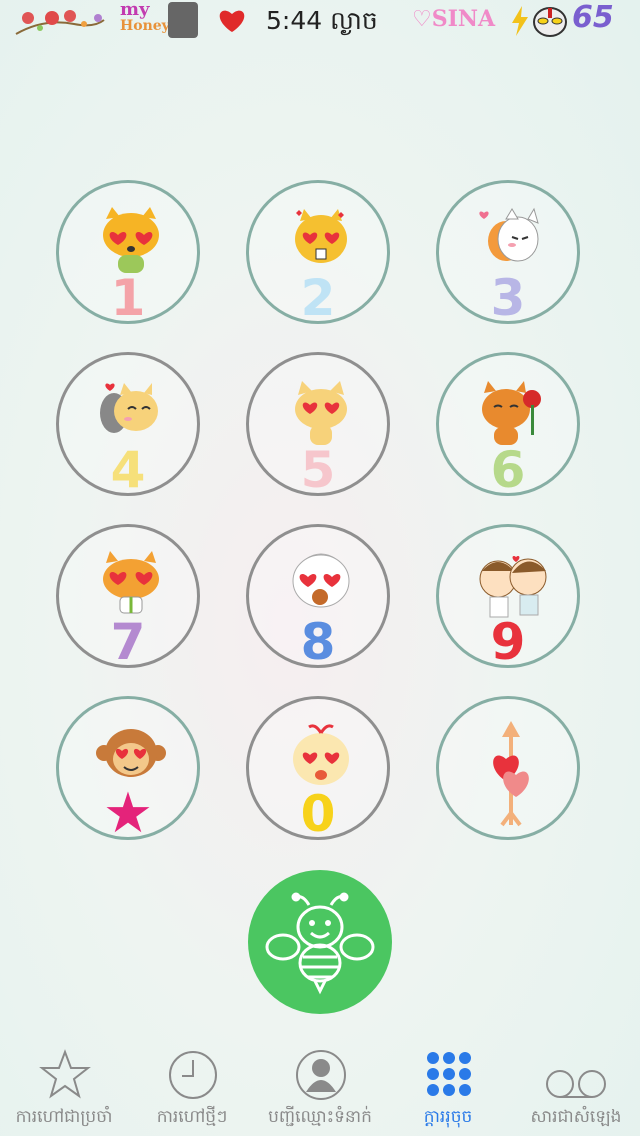 Image resolution: width=640 pixels, height=1136 pixels. What do you see at coordinates (193, 1075) in the screenshot?
I see `clock-icon` at bounding box center [193, 1075].